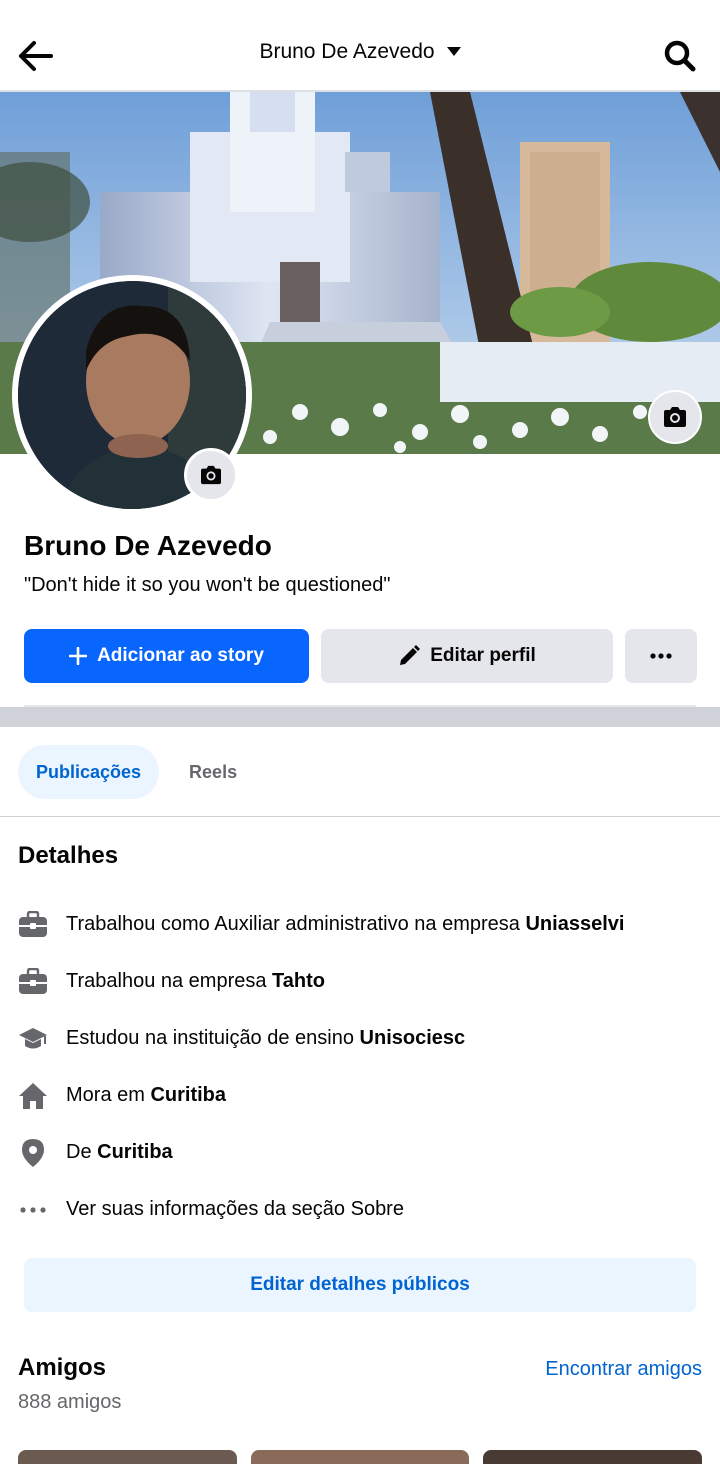 The height and width of the screenshot is (1464, 720). I want to click on cover-camera-button, so click(675, 417).